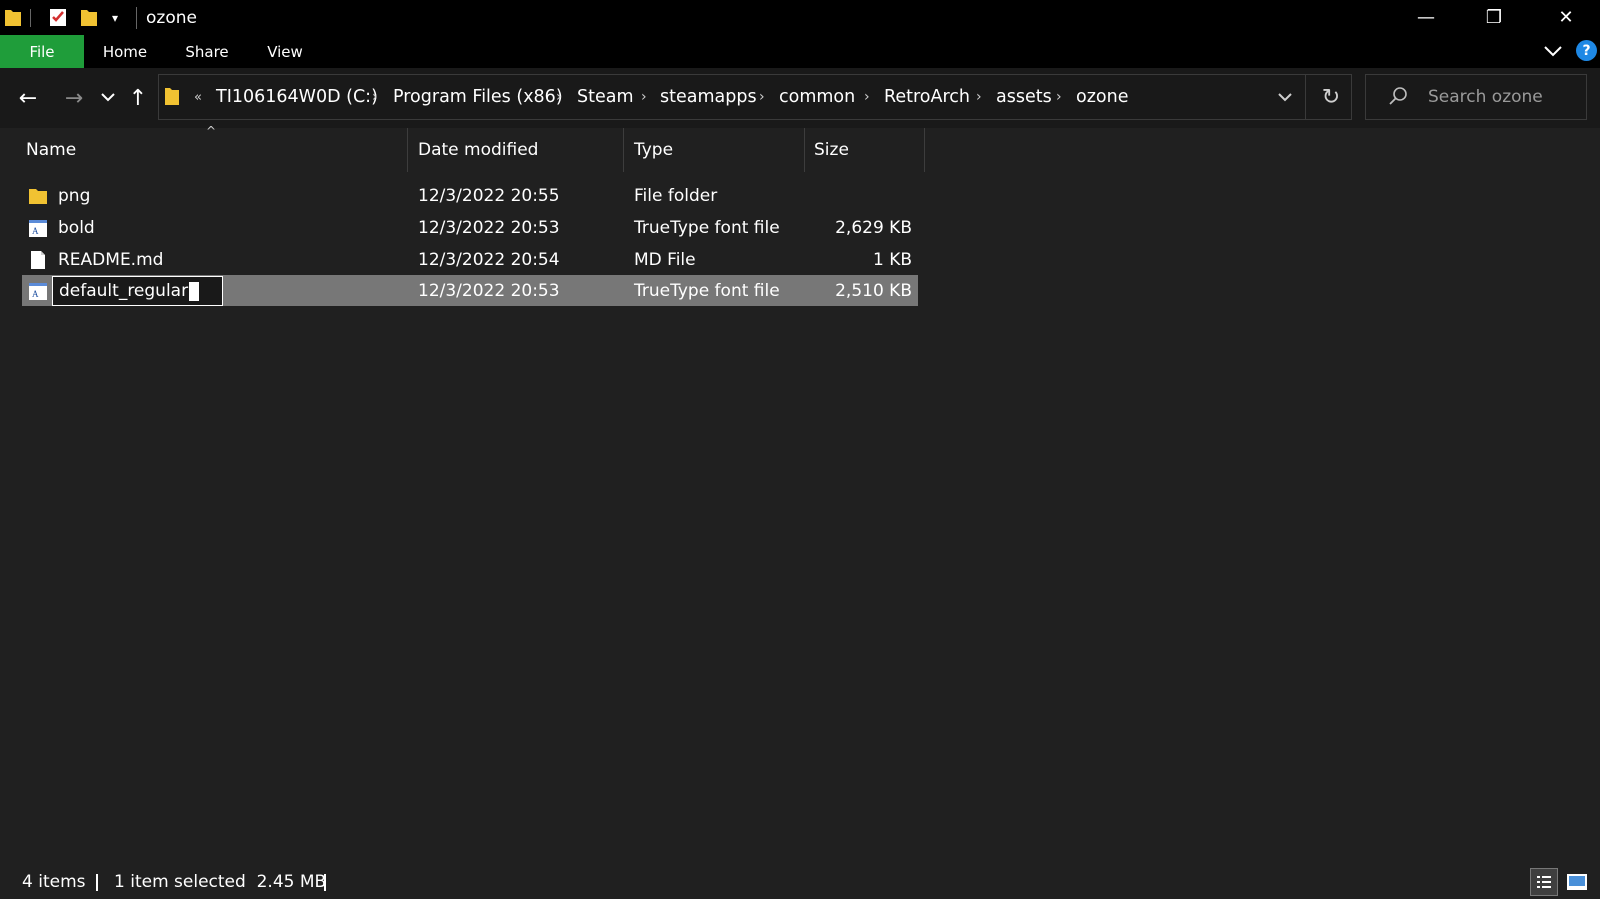 This screenshot has height=899, width=1600. I want to click on selection-info: 1 item selected 2.45 MB, so click(220, 881).